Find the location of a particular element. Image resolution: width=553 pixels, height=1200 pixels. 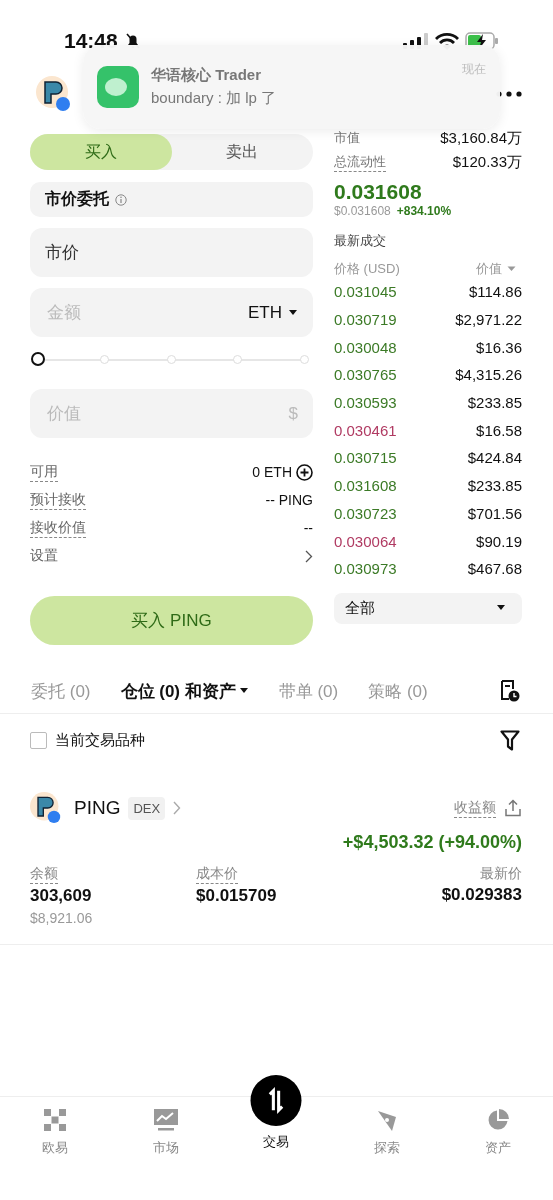

side-tab: 卖出 is located at coordinates (242, 152).